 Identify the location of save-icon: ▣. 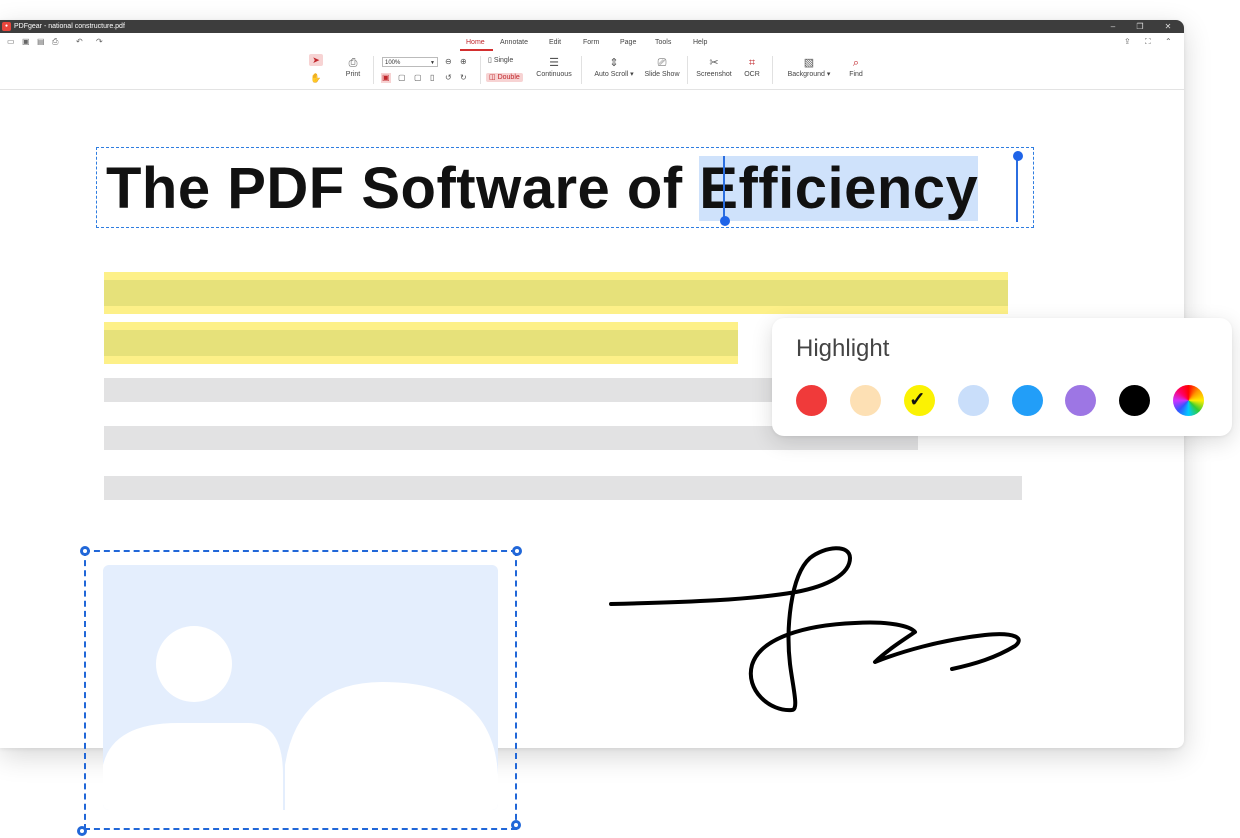
(26, 42).